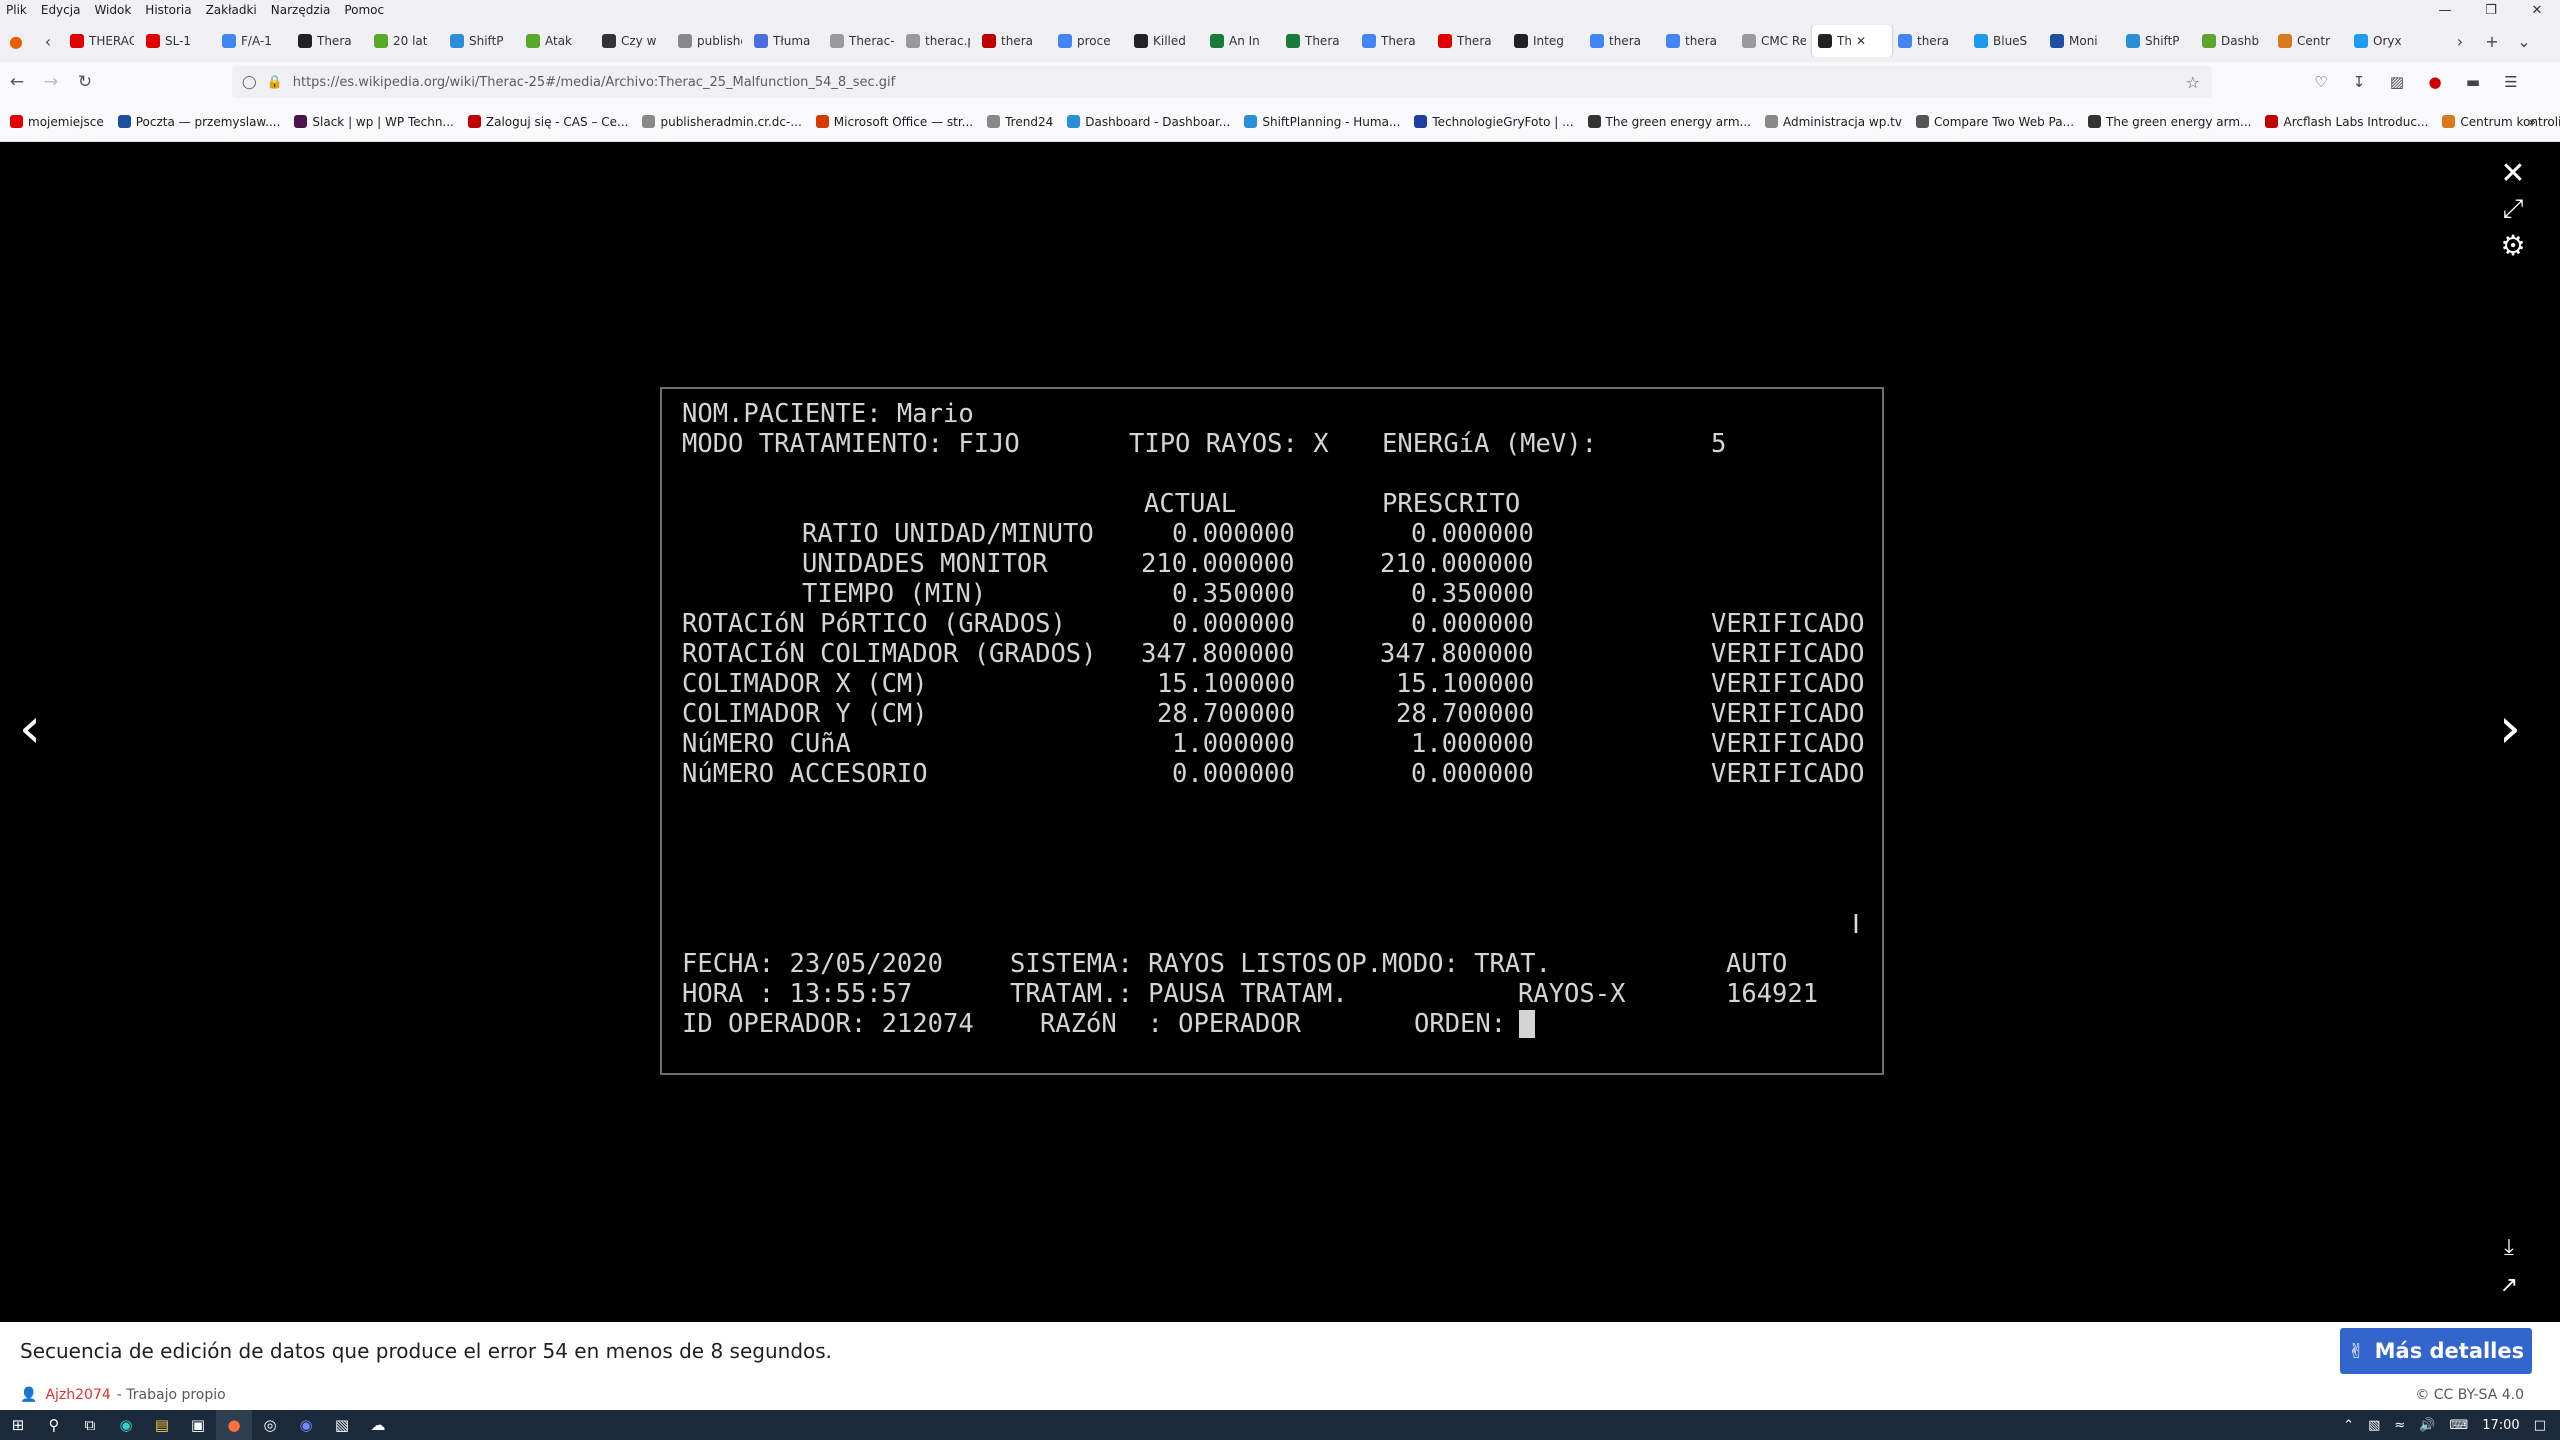 The width and height of the screenshot is (2560, 1440). Describe the element at coordinates (77, 1395) in the screenshot. I see `author-link: Ajzh2074` at that location.